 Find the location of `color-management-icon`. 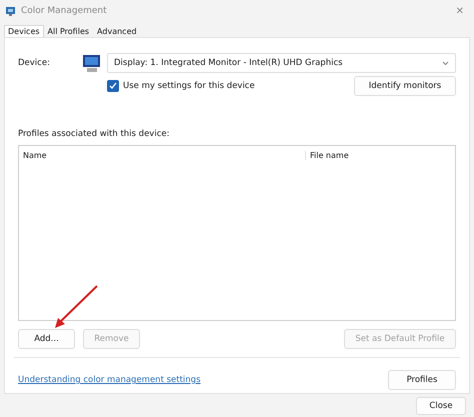

color-management-icon is located at coordinates (11, 11).